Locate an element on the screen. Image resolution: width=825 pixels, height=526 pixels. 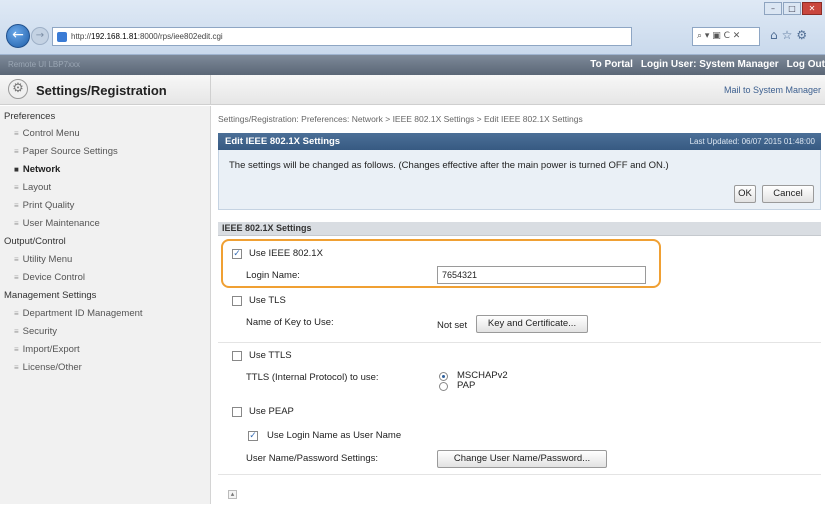
ttls-protocol-label: TTLS (Internal Protocol) to use: is located at coordinates (312, 377).